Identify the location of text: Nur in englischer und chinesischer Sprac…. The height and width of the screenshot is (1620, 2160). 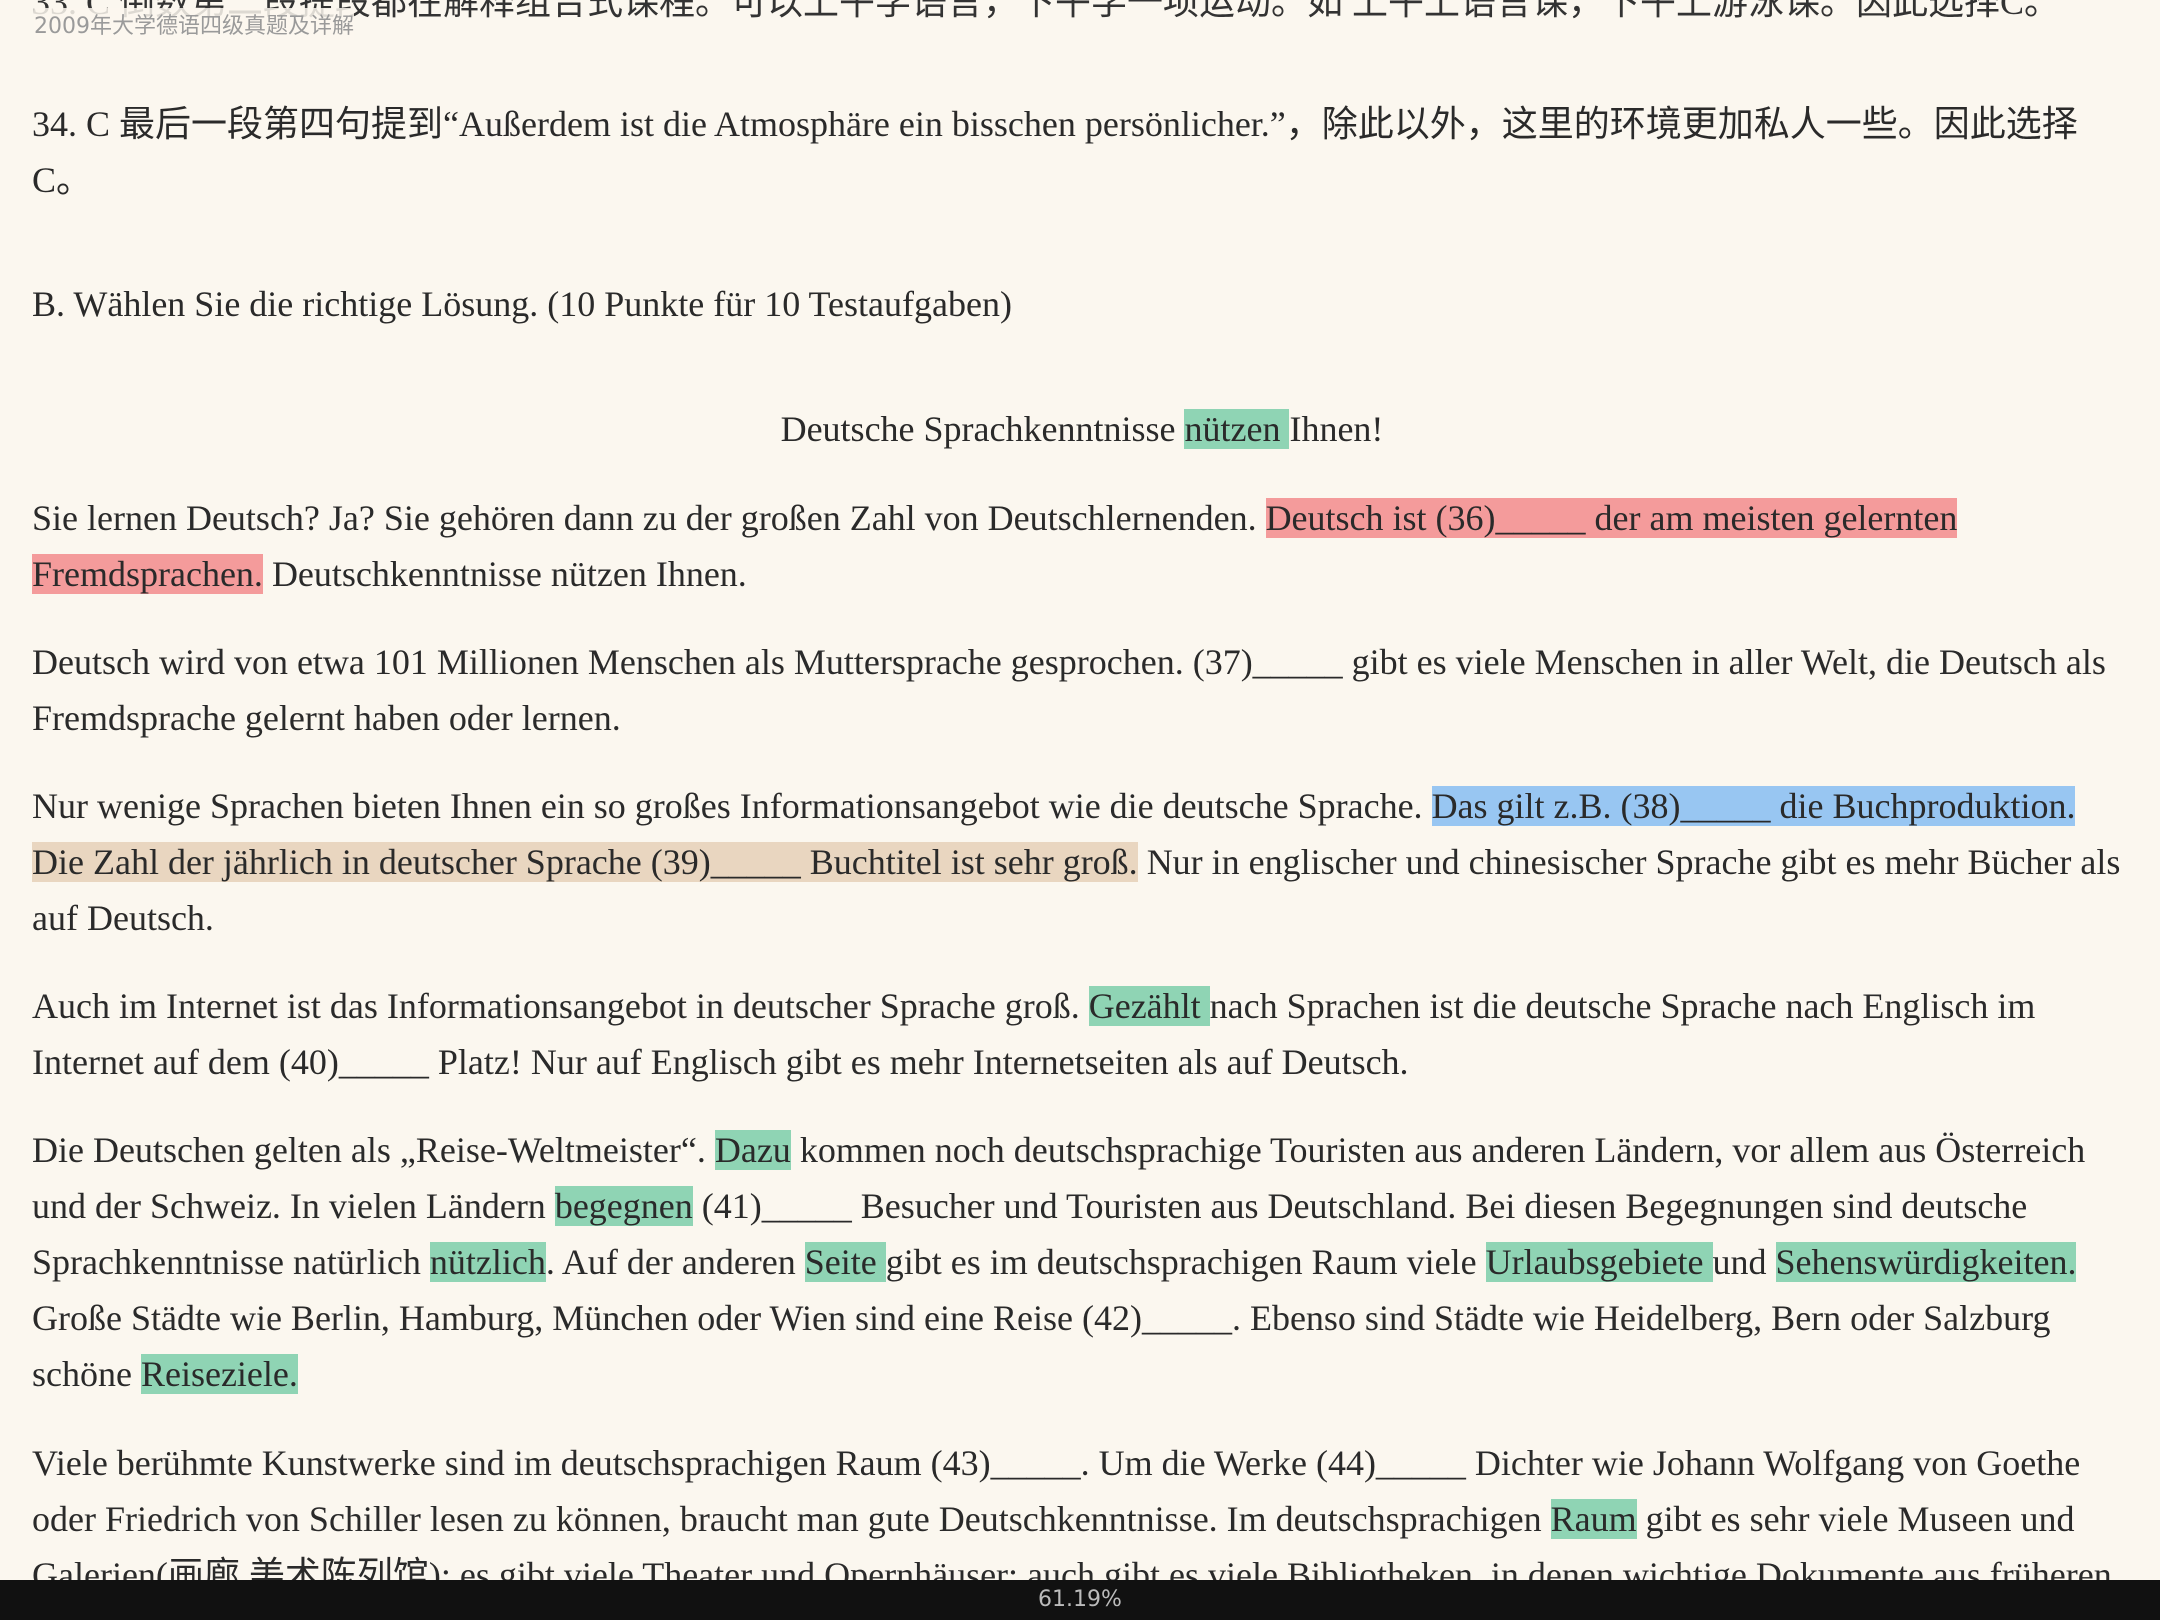
(1629, 862).